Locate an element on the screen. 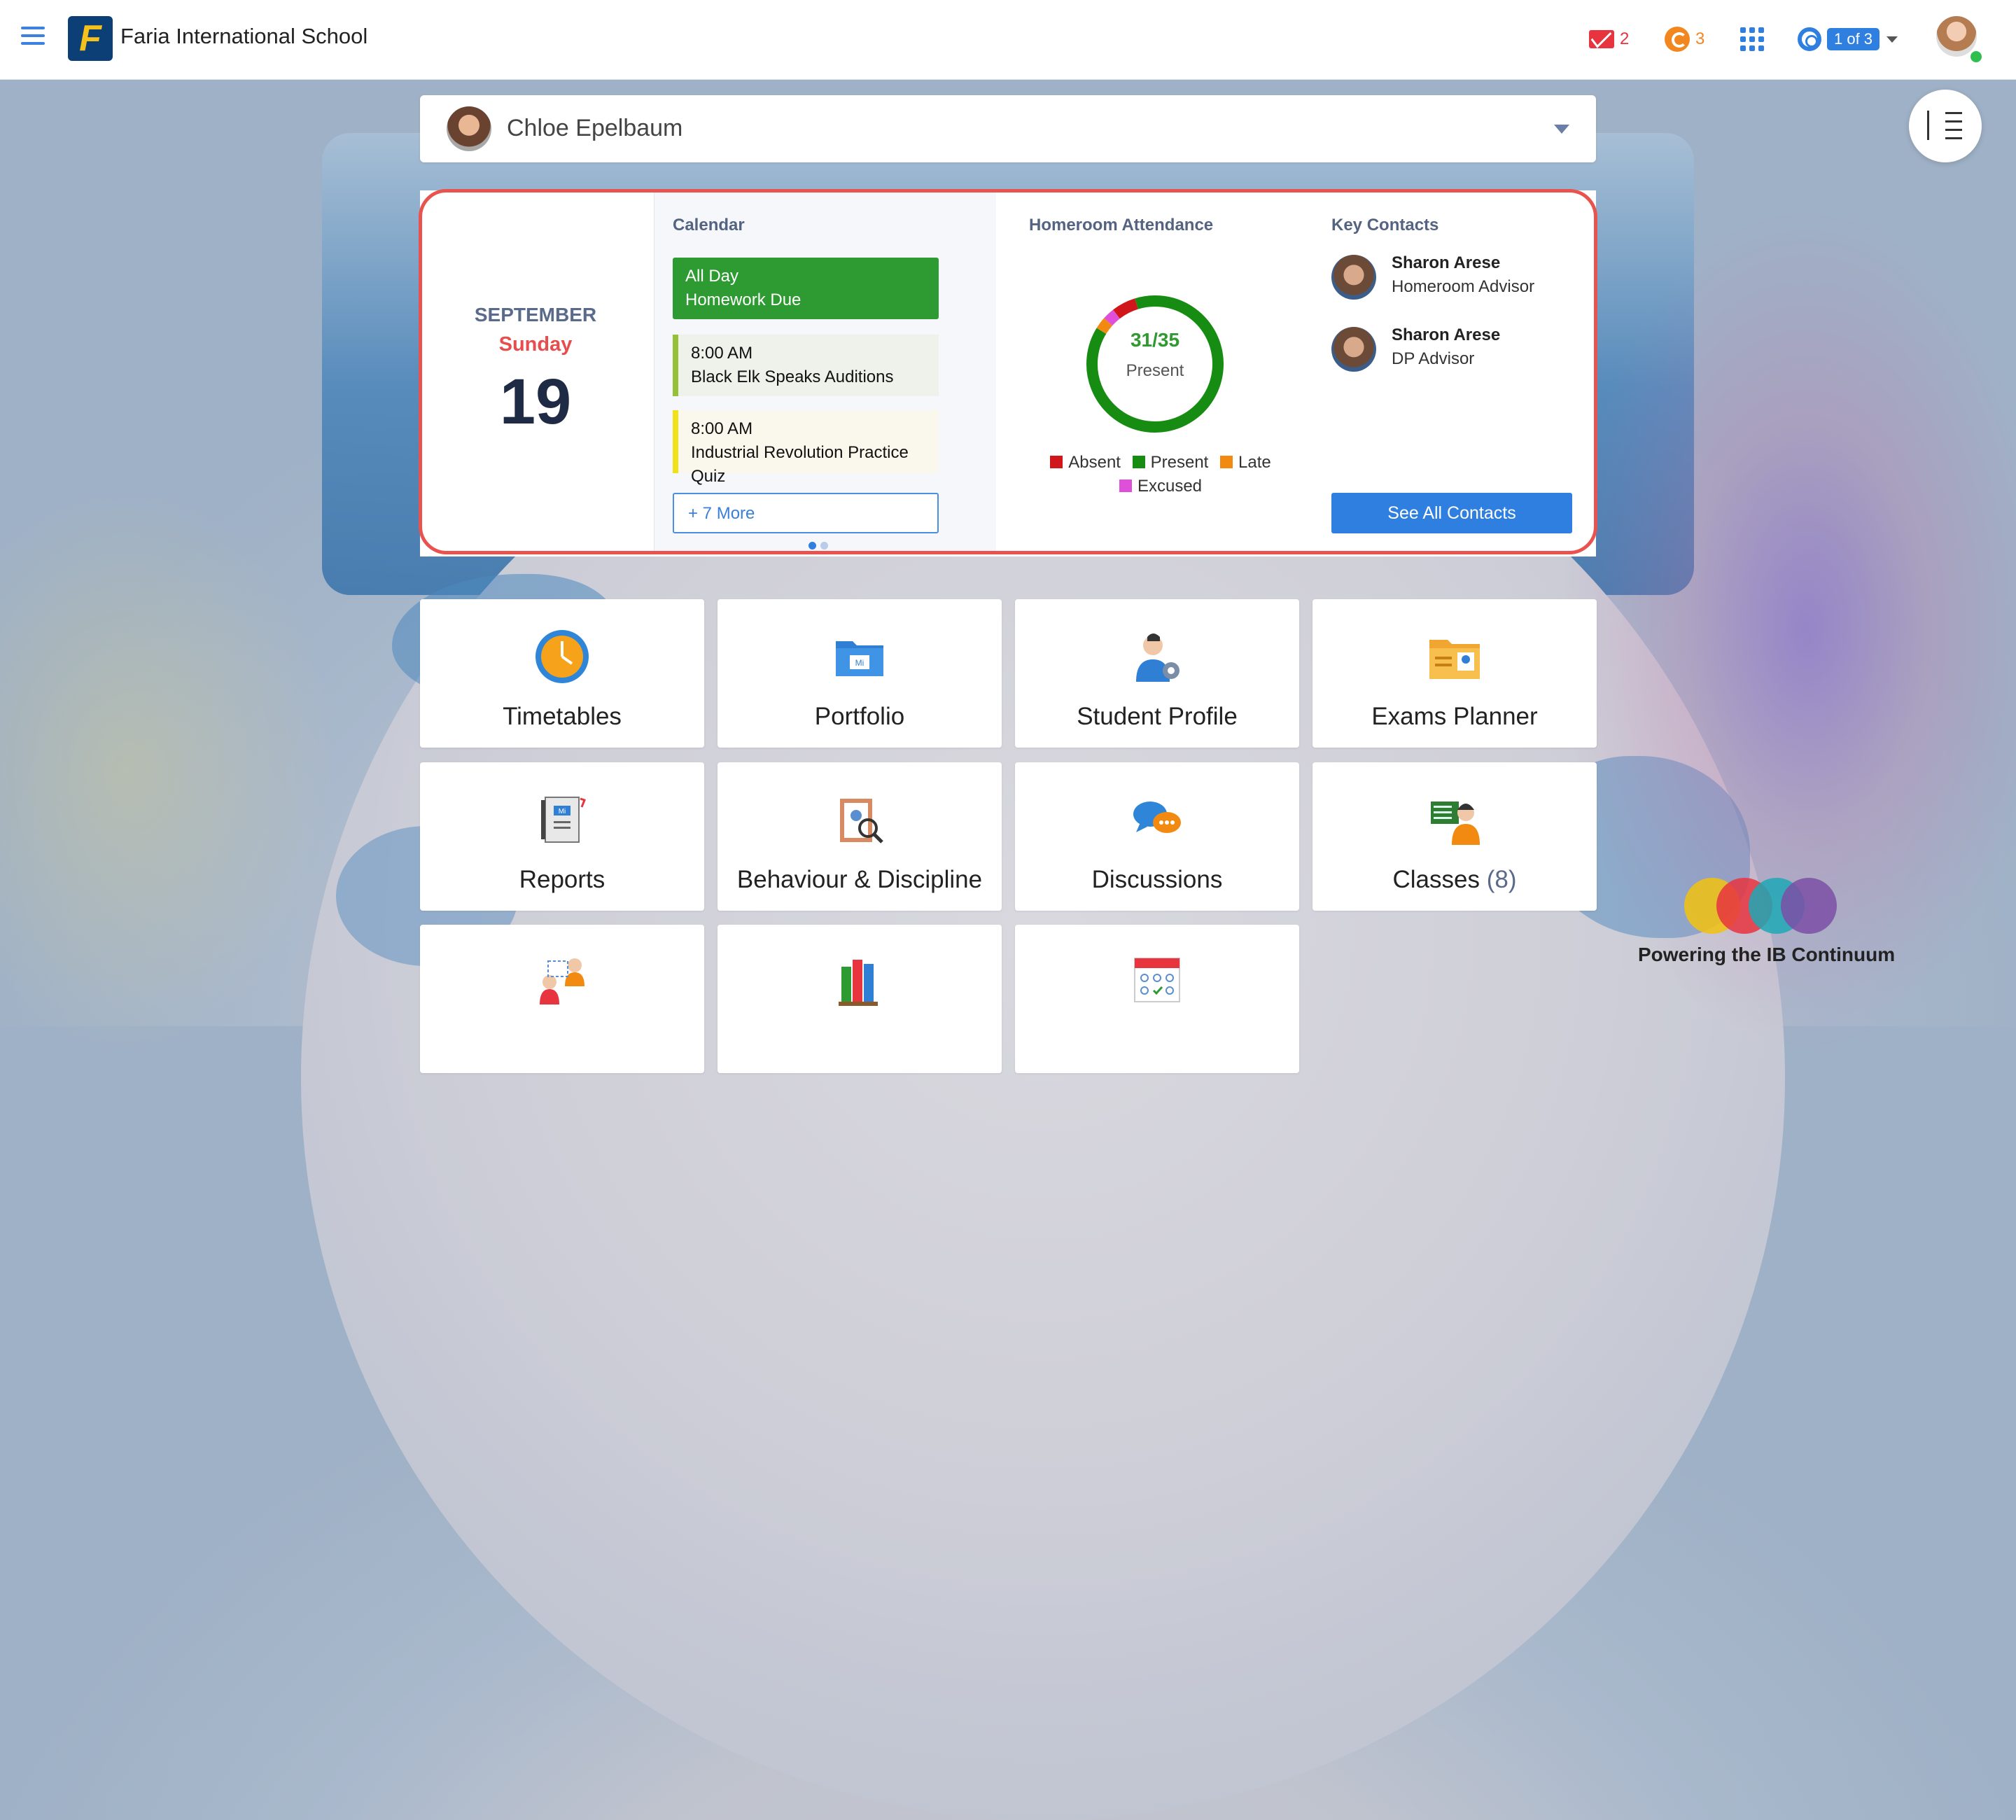  contact-item: Sharon Arese DP Advisor is located at coordinates (1457, 354).